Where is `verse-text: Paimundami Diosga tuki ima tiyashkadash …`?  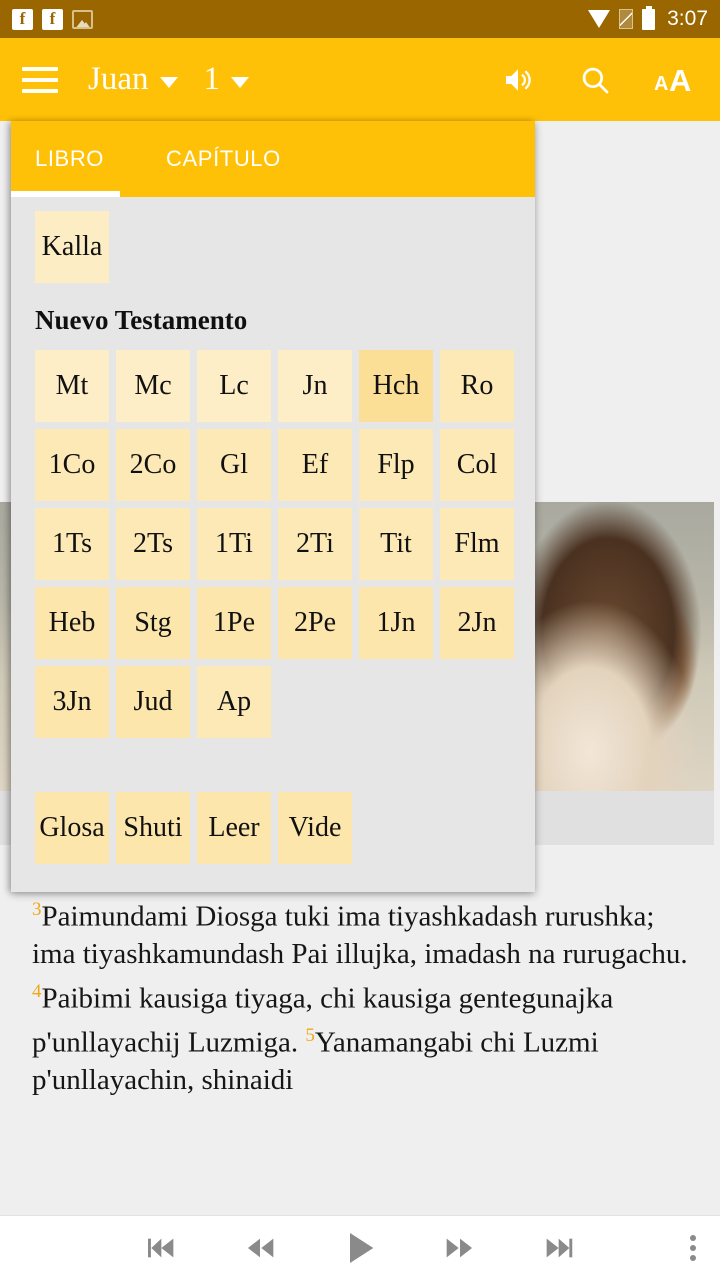
verse-text: Paimundami Diosga tuki ima tiyashkadash … is located at coordinates (360, 935).